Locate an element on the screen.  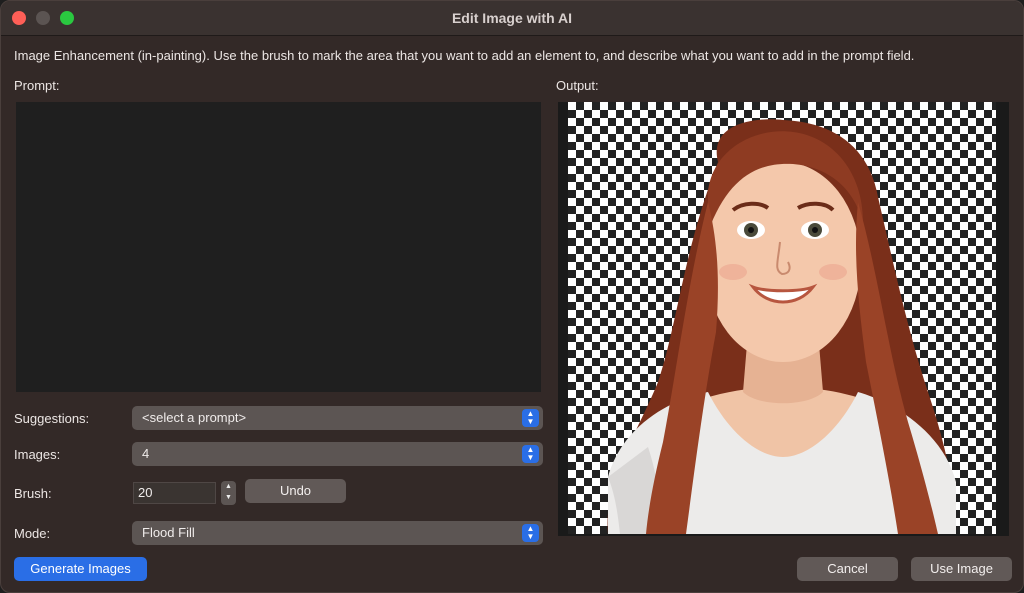
brush-size-input: 20 is located at coordinates (174, 493).